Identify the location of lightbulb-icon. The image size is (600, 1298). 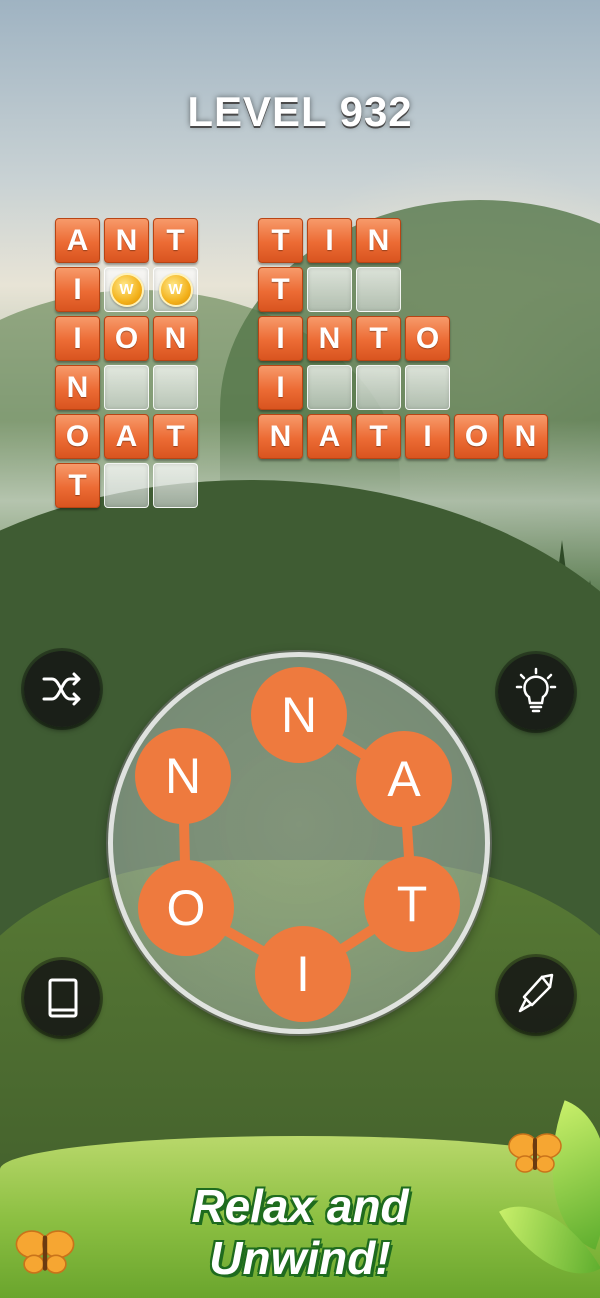
(536, 690).